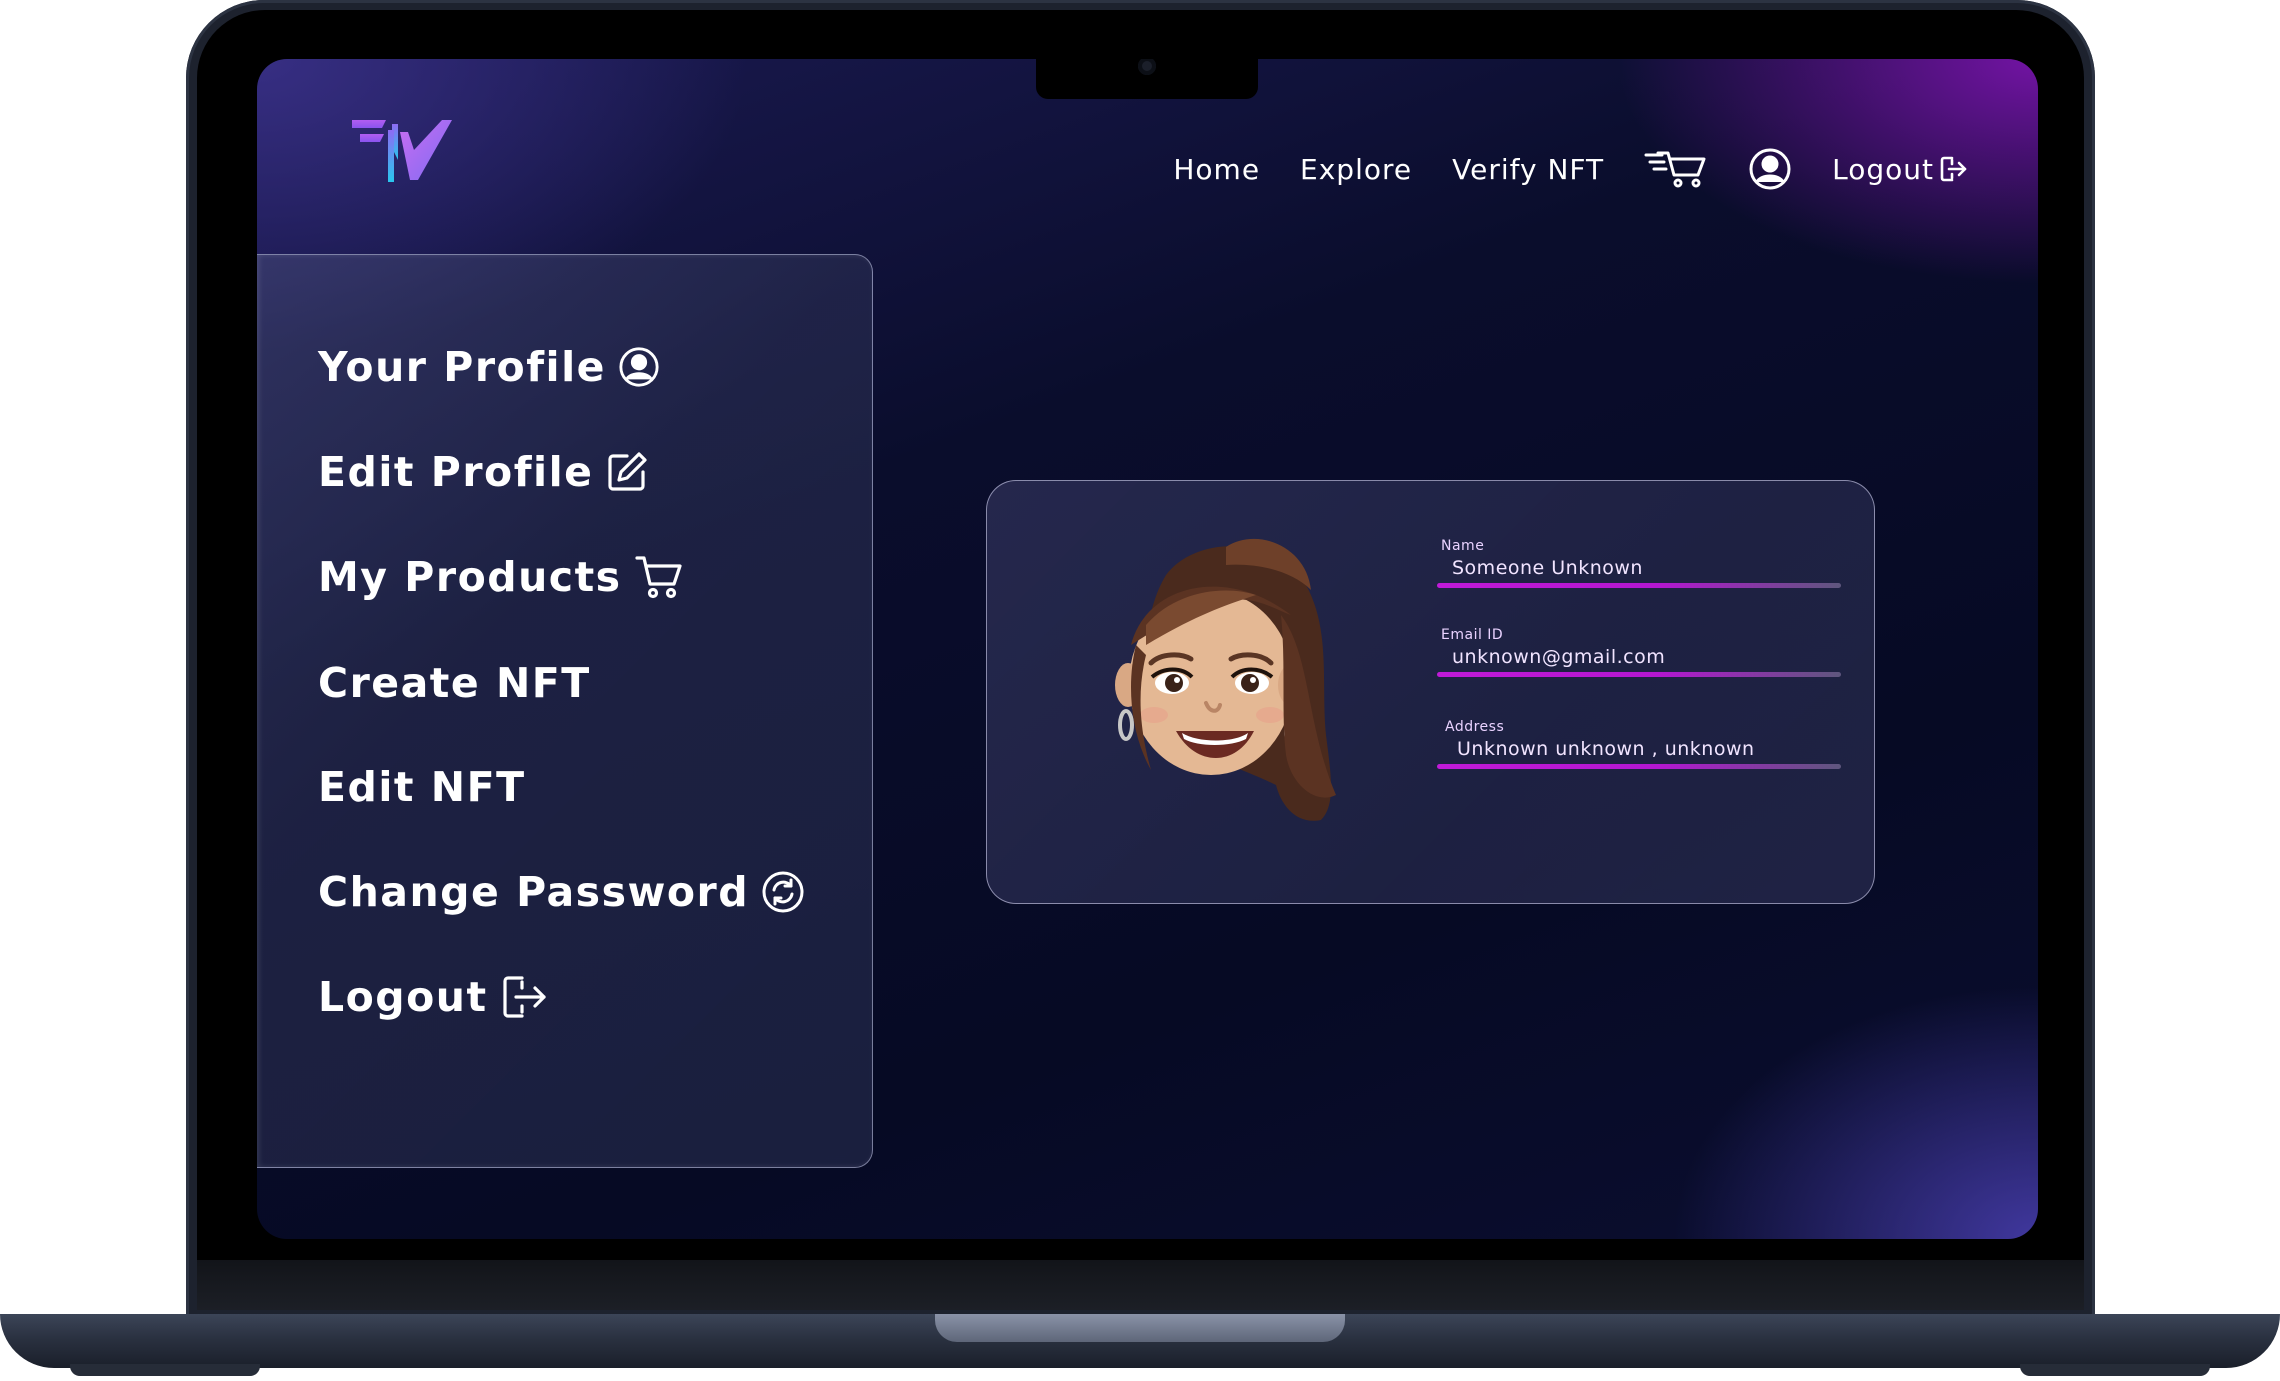  I want to click on sidebar-item-edit-profile: Edit Profile, so click(483, 472).